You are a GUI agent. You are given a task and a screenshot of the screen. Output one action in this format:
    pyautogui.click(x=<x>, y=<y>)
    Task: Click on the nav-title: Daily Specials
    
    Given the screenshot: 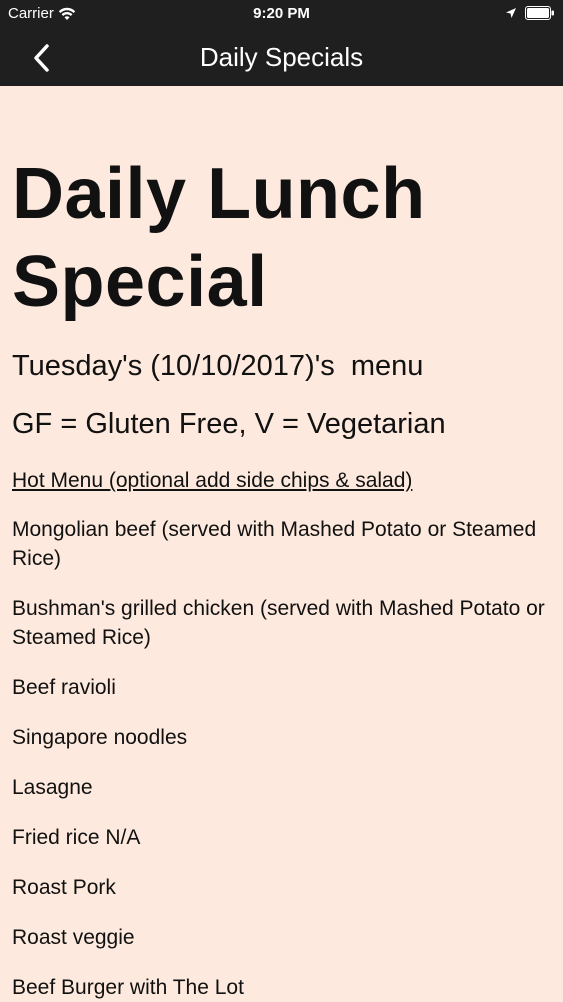 What is the action you would take?
    pyautogui.click(x=281, y=57)
    